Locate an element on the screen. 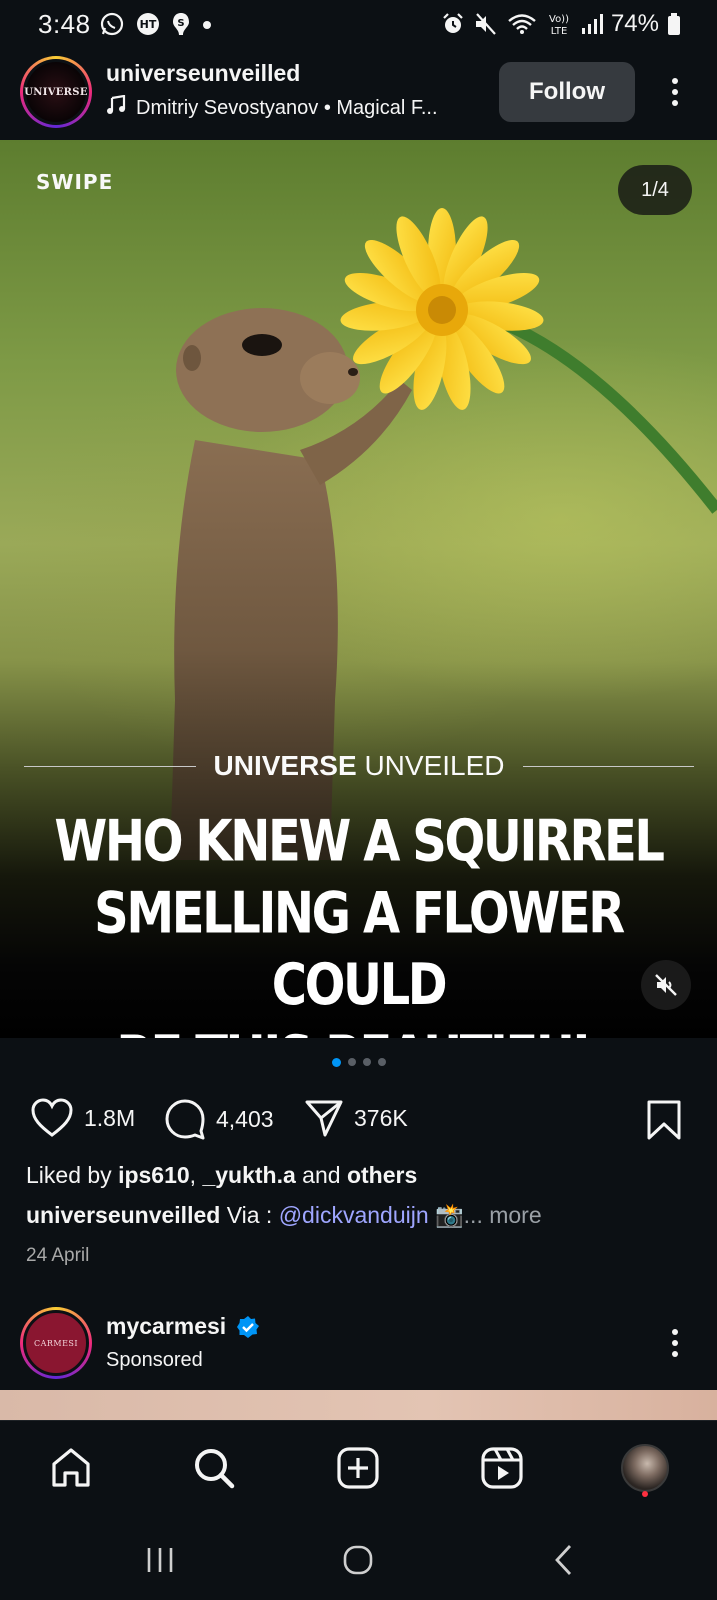 The height and width of the screenshot is (1600, 717). heart-icon is located at coordinates (52, 1117).